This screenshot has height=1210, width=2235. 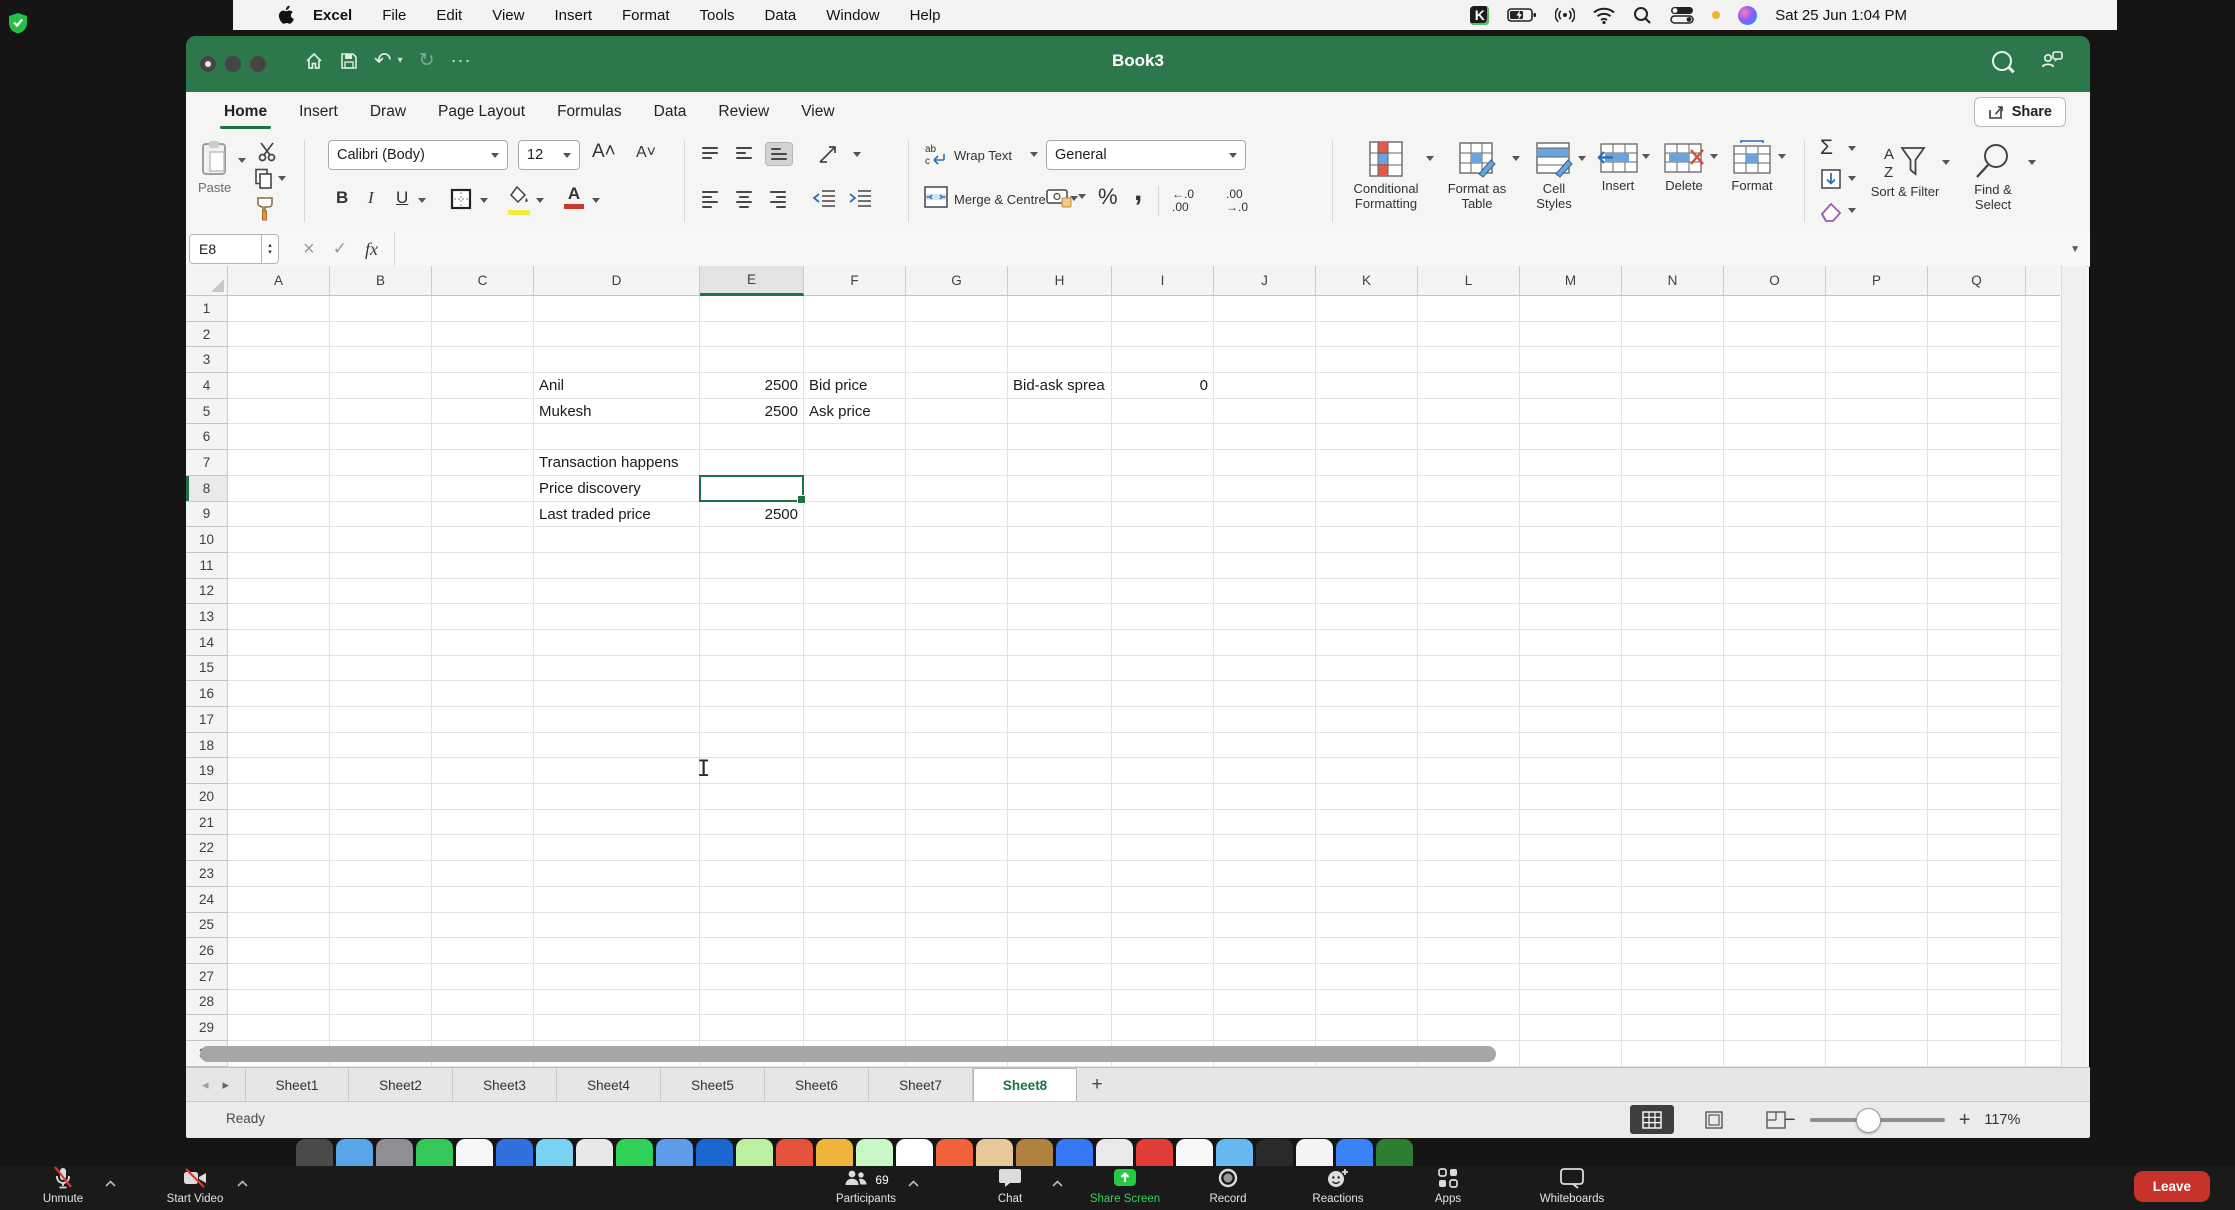 I want to click on row-header-11: 11, so click(x=207, y=565).